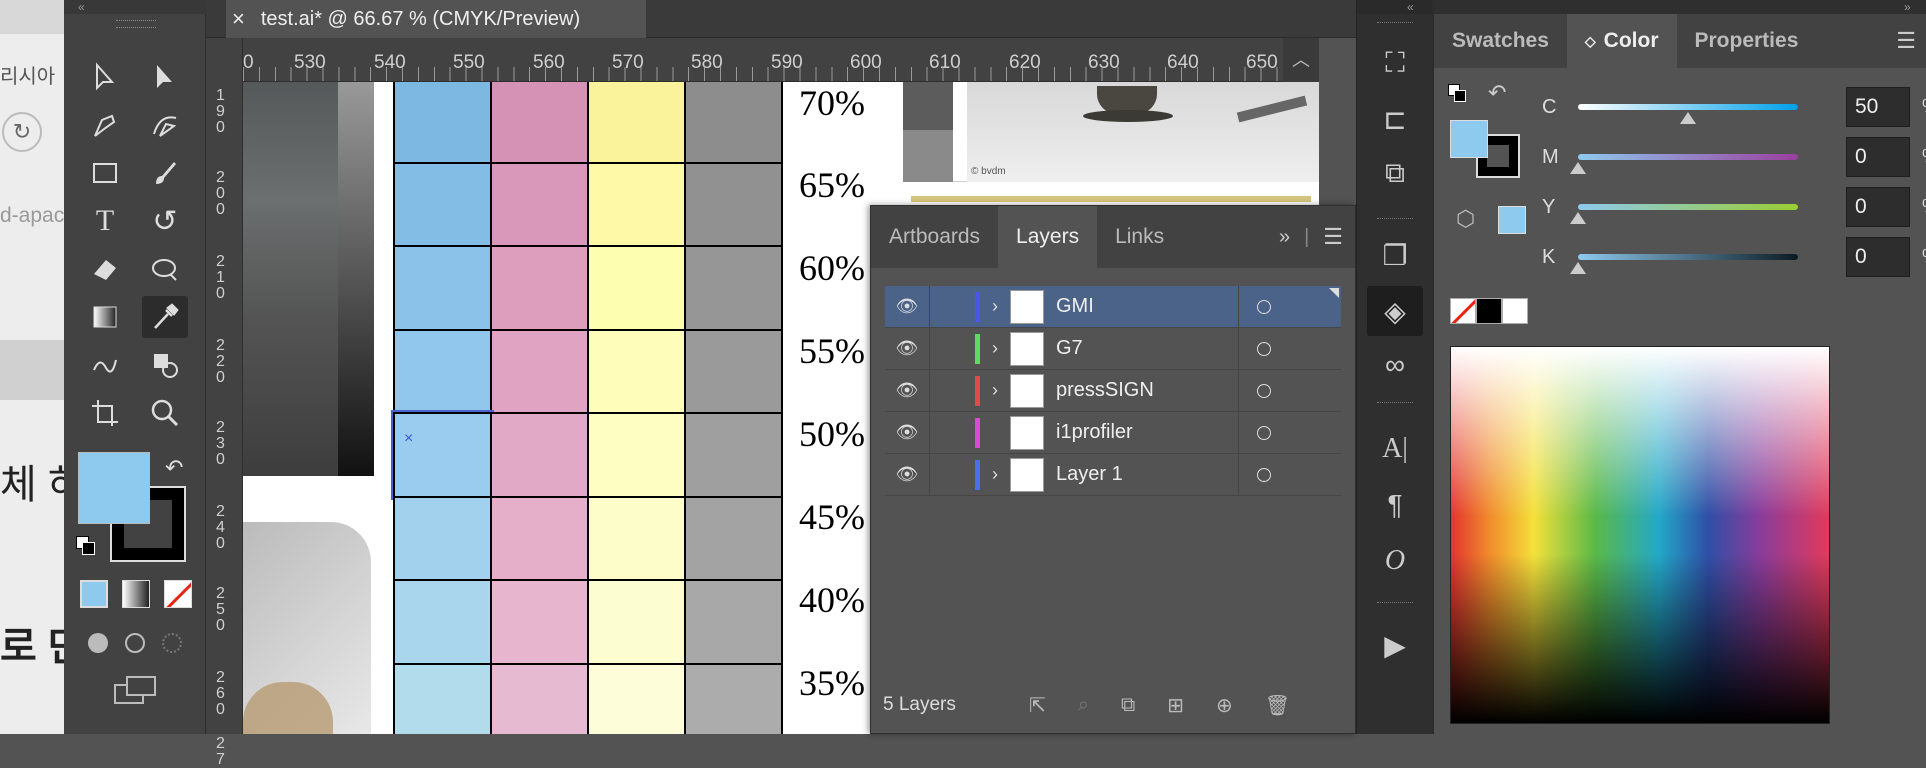  What do you see at coordinates (1463, 311) in the screenshot?
I see `none-swatch` at bounding box center [1463, 311].